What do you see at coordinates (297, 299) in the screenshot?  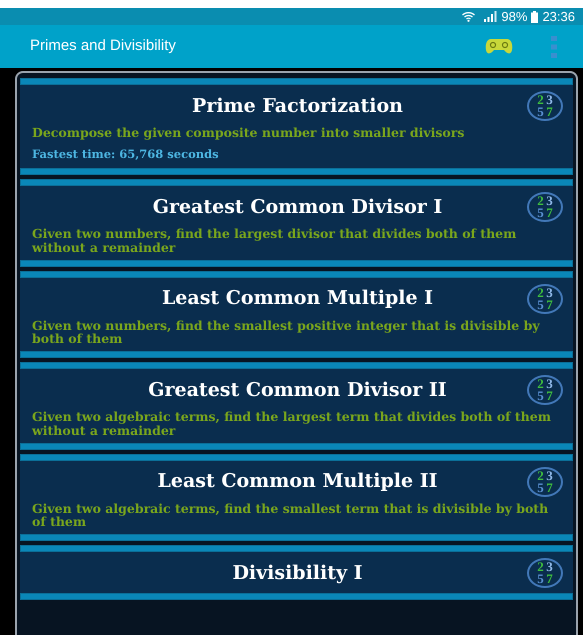 I see `task-title: Least Common Multiple I` at bounding box center [297, 299].